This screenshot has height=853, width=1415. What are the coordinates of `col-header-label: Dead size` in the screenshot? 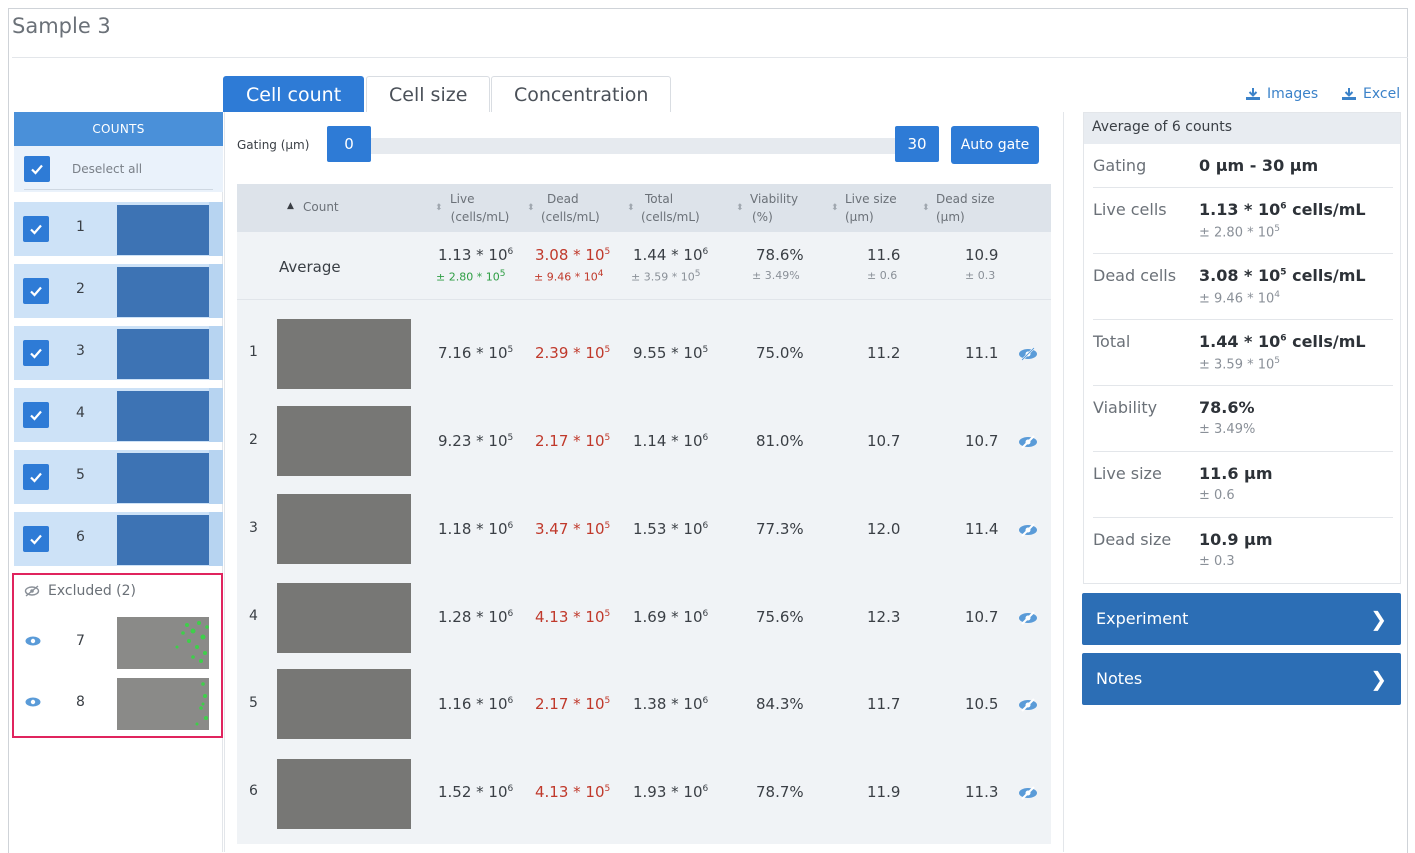 It's located at (965, 199).